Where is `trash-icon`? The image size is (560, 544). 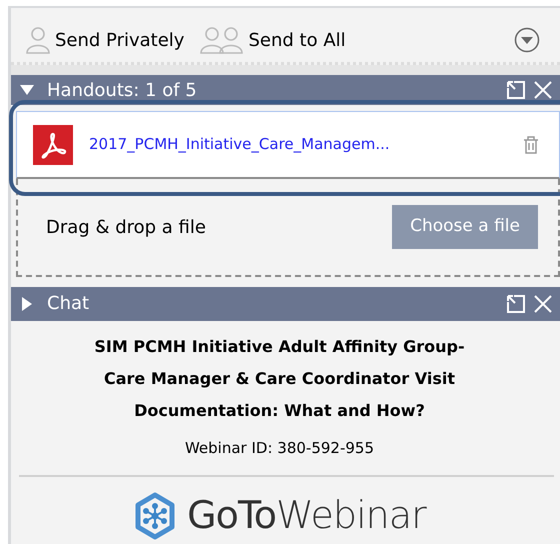
trash-icon is located at coordinates (531, 145).